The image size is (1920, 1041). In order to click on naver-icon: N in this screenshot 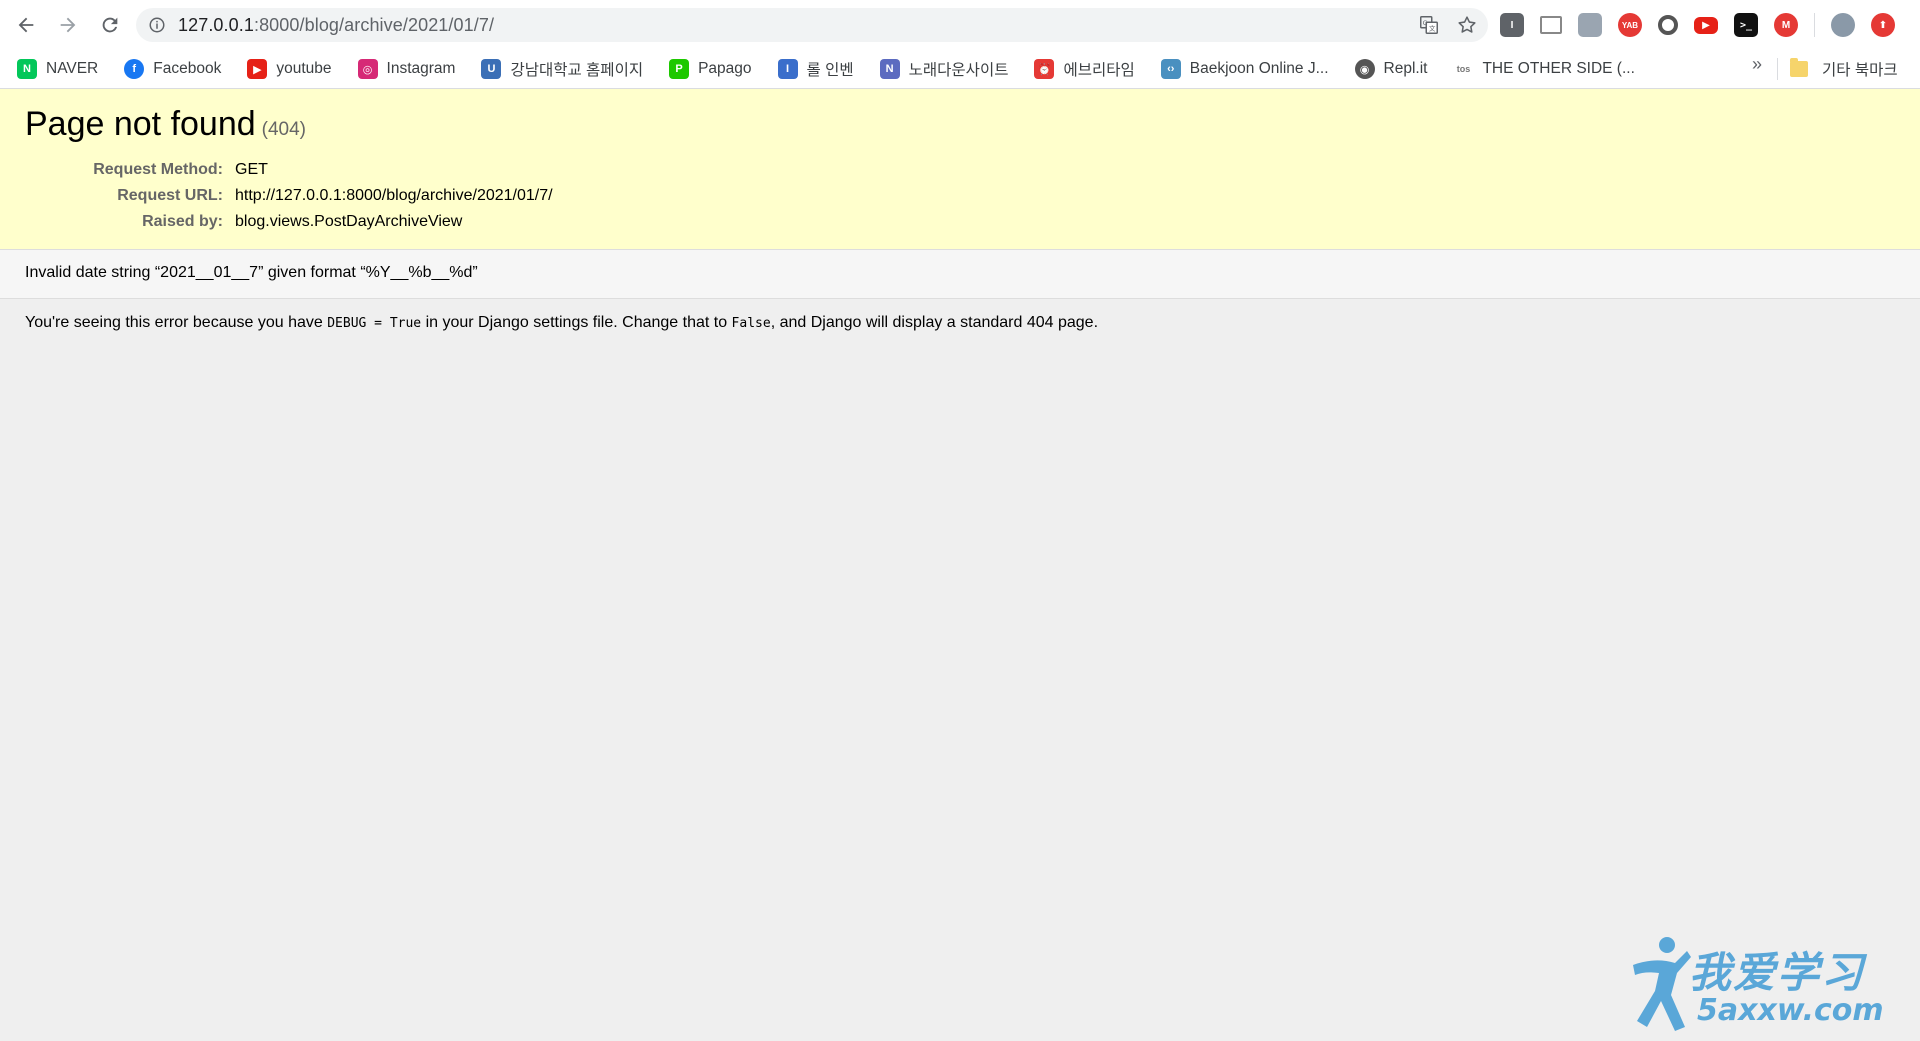, I will do `click(27, 69)`.